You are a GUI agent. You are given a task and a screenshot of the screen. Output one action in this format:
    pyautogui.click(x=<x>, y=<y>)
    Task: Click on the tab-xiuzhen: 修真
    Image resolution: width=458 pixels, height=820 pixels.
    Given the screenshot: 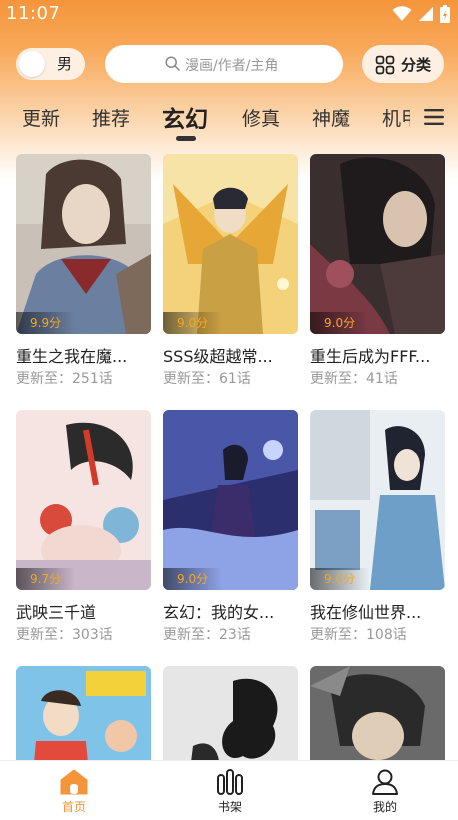 What is the action you would take?
    pyautogui.click(x=261, y=117)
    